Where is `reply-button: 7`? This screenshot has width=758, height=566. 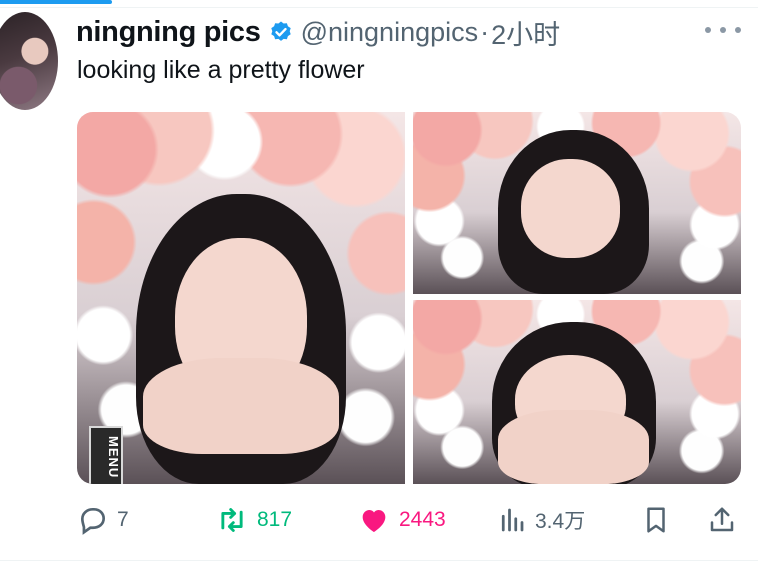 reply-button: 7 is located at coordinates (103, 520).